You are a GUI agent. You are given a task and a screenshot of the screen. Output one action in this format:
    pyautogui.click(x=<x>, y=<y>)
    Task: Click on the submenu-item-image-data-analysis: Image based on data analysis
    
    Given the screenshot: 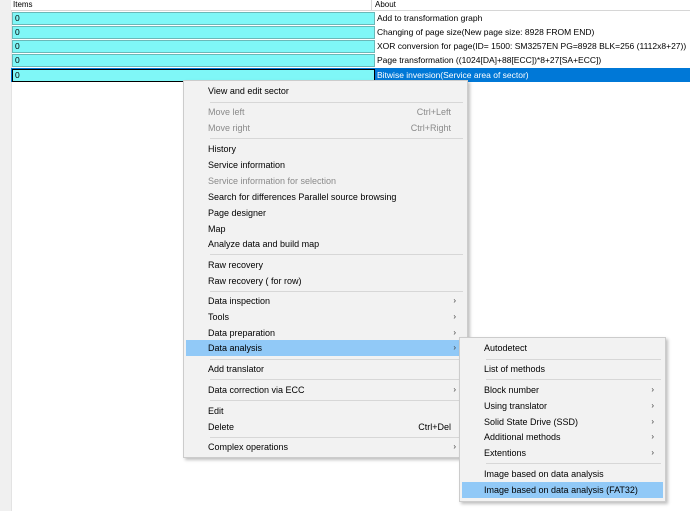 What is the action you would take?
    pyautogui.click(x=562, y=474)
    